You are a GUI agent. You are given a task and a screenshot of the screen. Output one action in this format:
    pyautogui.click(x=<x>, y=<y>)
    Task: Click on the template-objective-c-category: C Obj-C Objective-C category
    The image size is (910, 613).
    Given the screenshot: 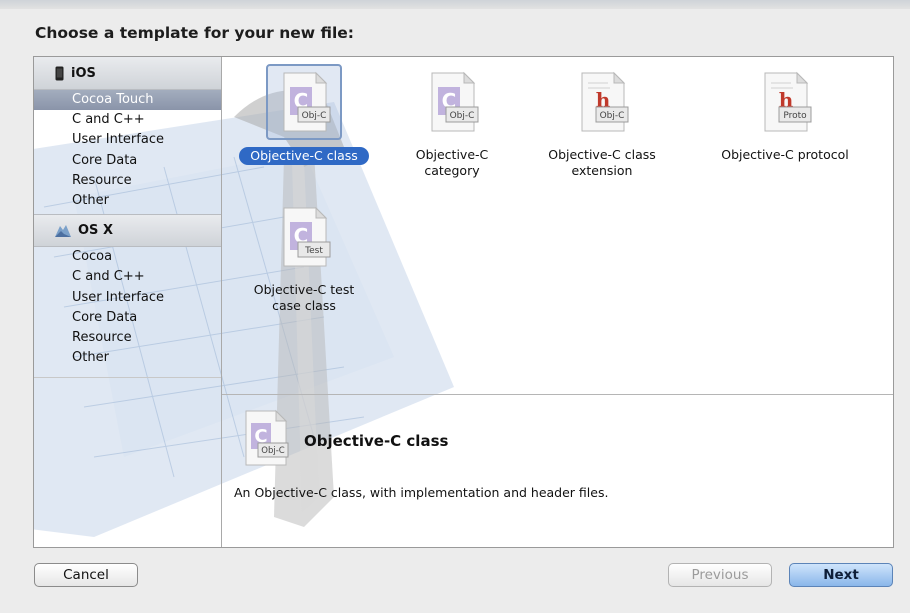 What is the action you would take?
    pyautogui.click(x=452, y=121)
    